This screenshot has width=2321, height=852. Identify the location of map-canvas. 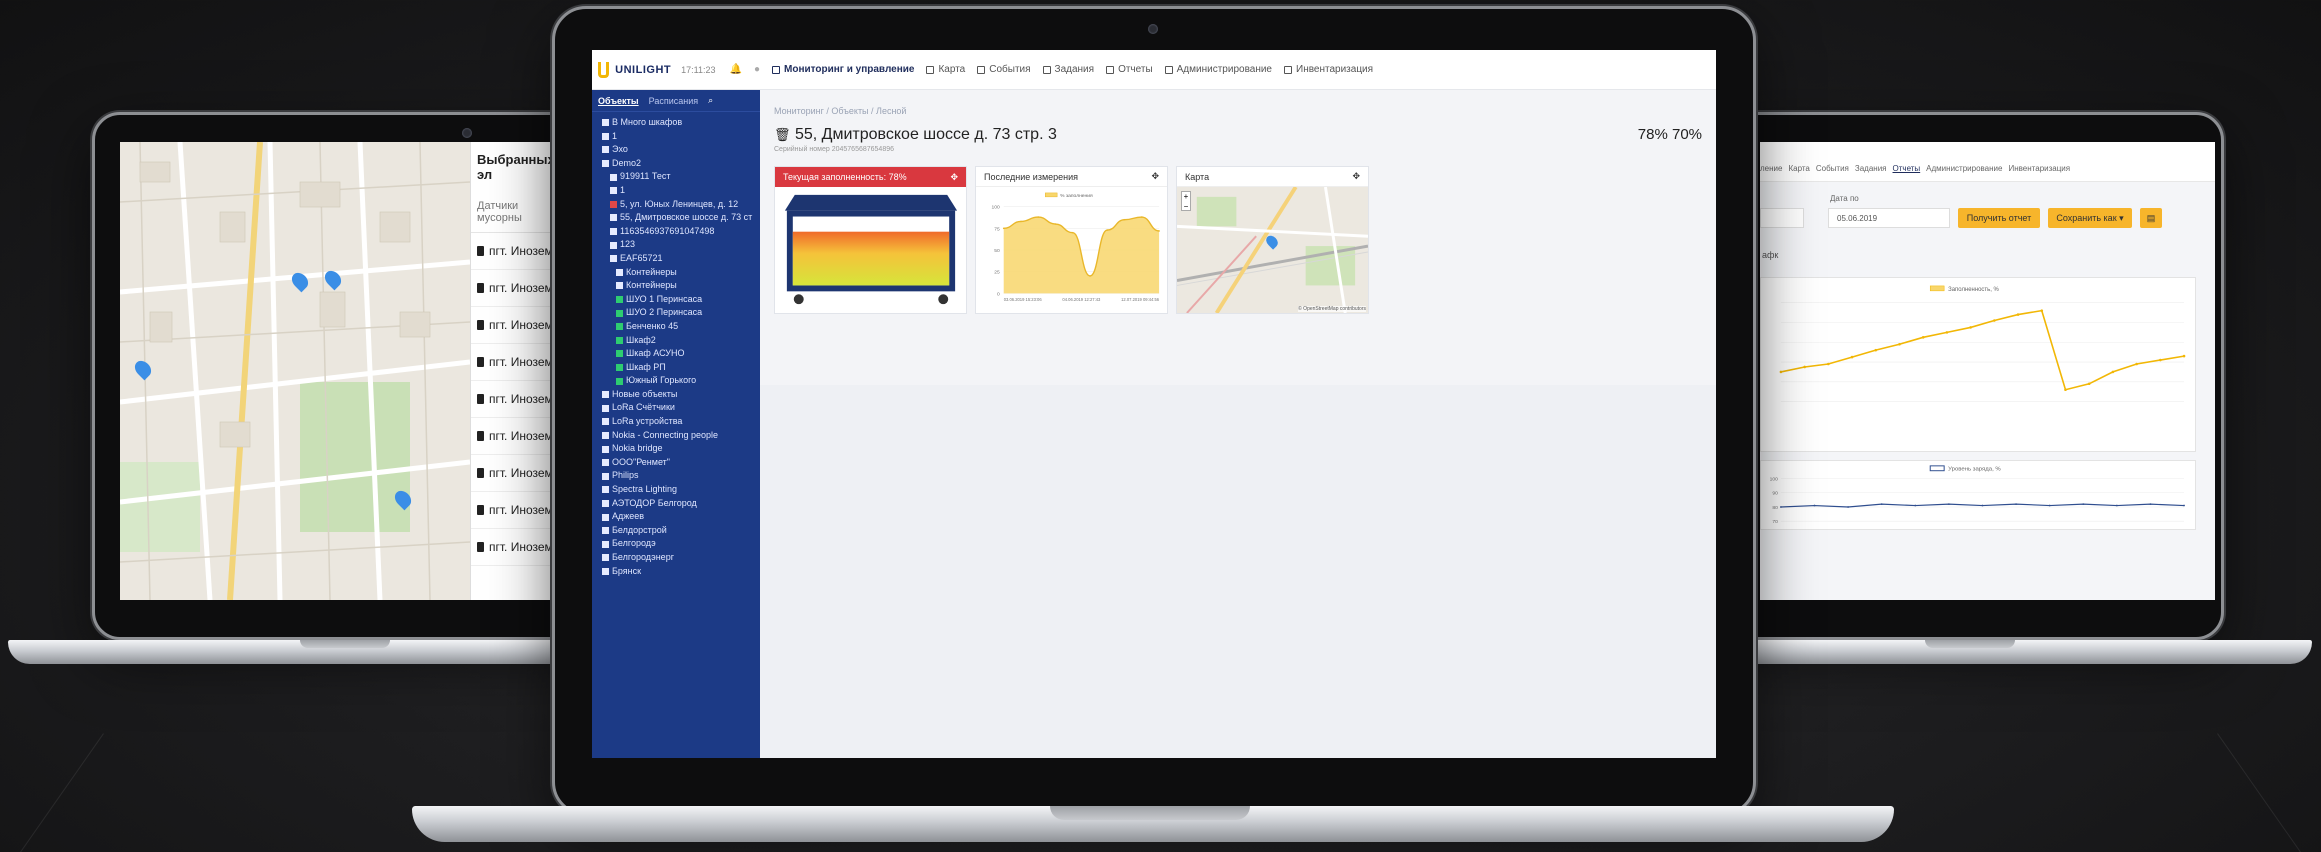
(295, 371).